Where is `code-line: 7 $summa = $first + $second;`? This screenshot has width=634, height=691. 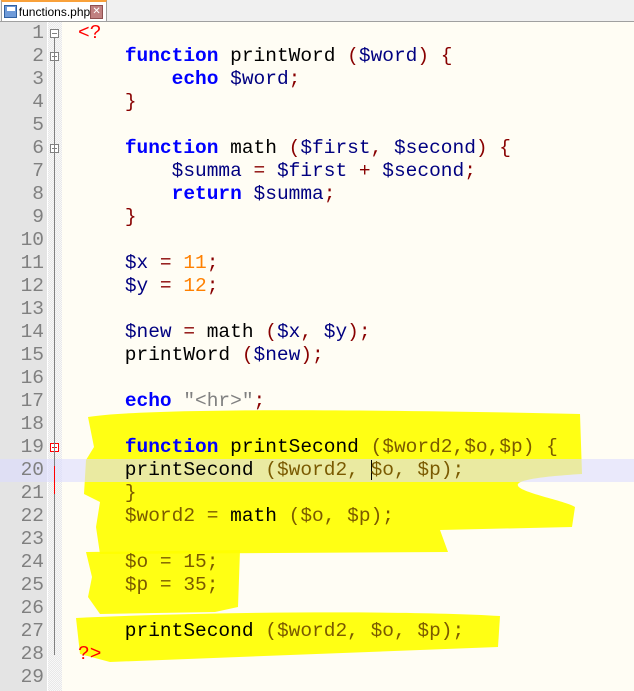 code-line: 7 $summa = $first + $second; is located at coordinates (317, 171).